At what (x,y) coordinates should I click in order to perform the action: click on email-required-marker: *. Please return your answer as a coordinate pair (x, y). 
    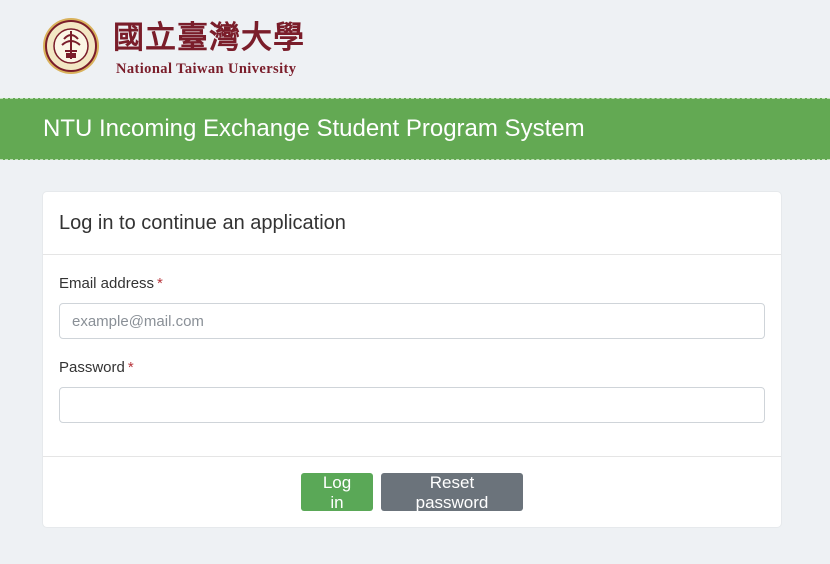
    Looking at the image, I should click on (160, 283).